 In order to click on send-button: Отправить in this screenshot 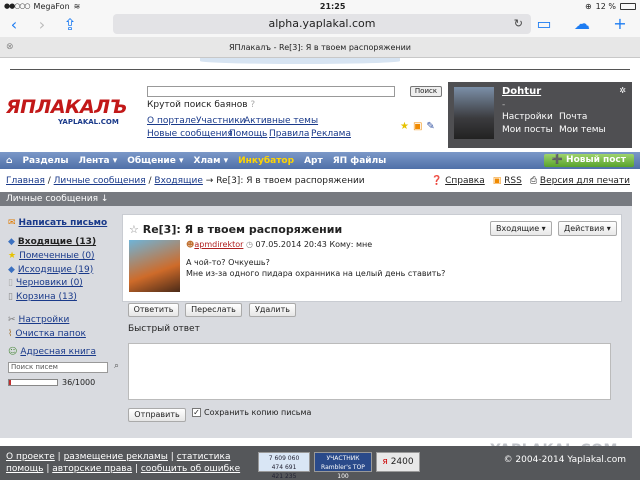, I will do `click(157, 415)`.